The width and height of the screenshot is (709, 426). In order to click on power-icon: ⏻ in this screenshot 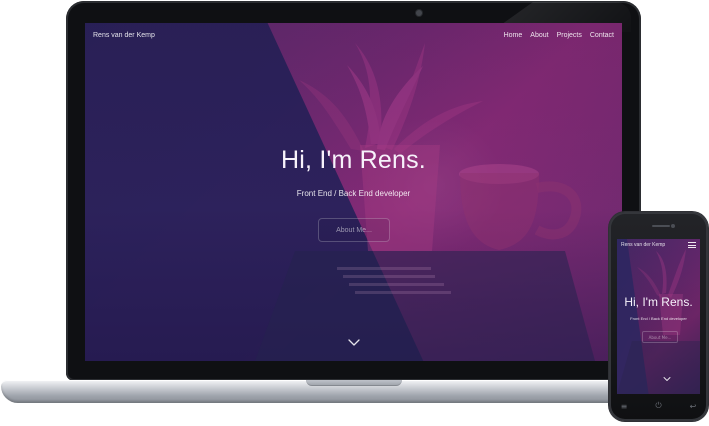, I will do `click(659, 406)`.